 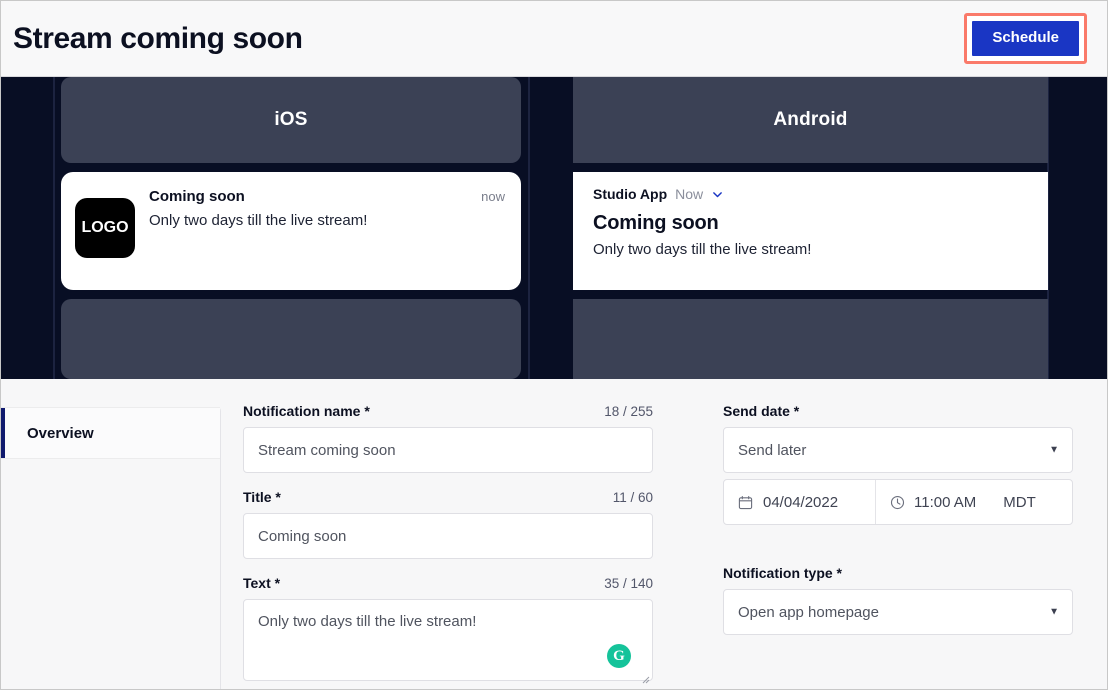 I want to click on stage-divider-left, so click(x=54, y=228).